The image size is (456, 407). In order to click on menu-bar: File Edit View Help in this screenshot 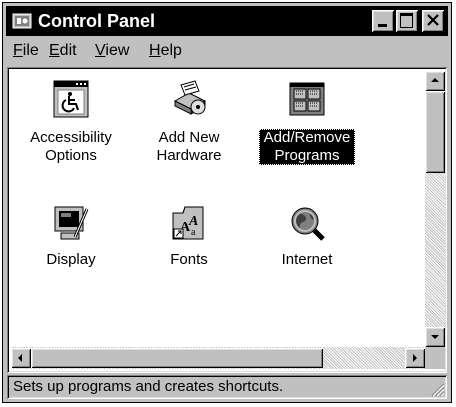, I will do `click(227, 51)`.